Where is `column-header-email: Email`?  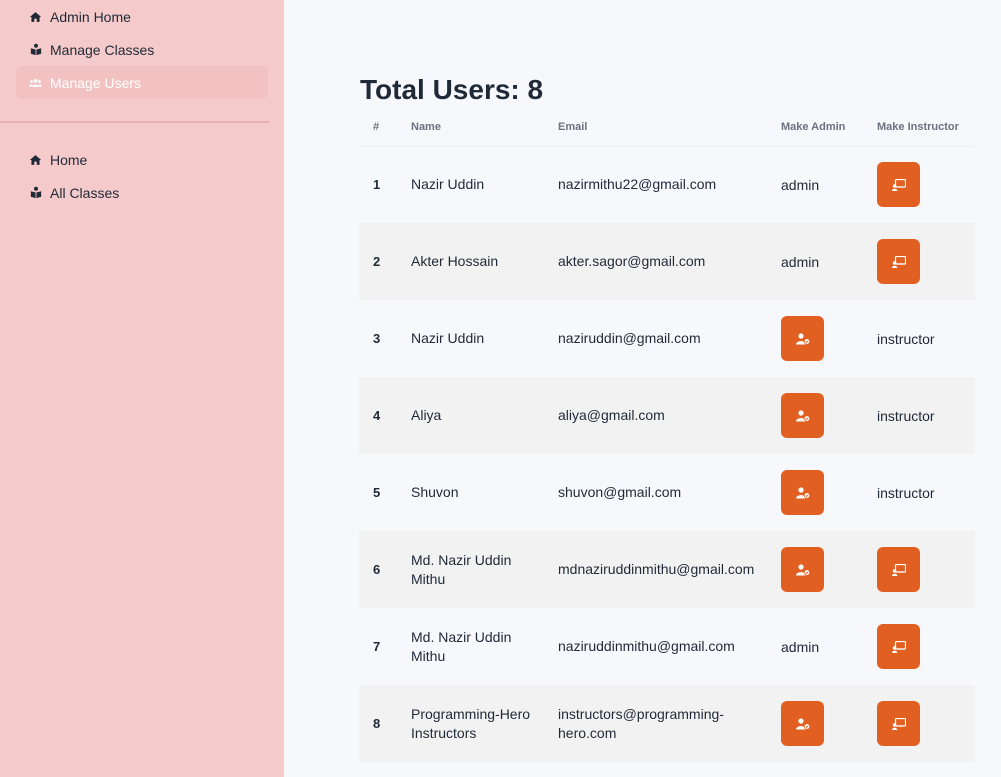
column-header-email: Email is located at coordinates (669, 127).